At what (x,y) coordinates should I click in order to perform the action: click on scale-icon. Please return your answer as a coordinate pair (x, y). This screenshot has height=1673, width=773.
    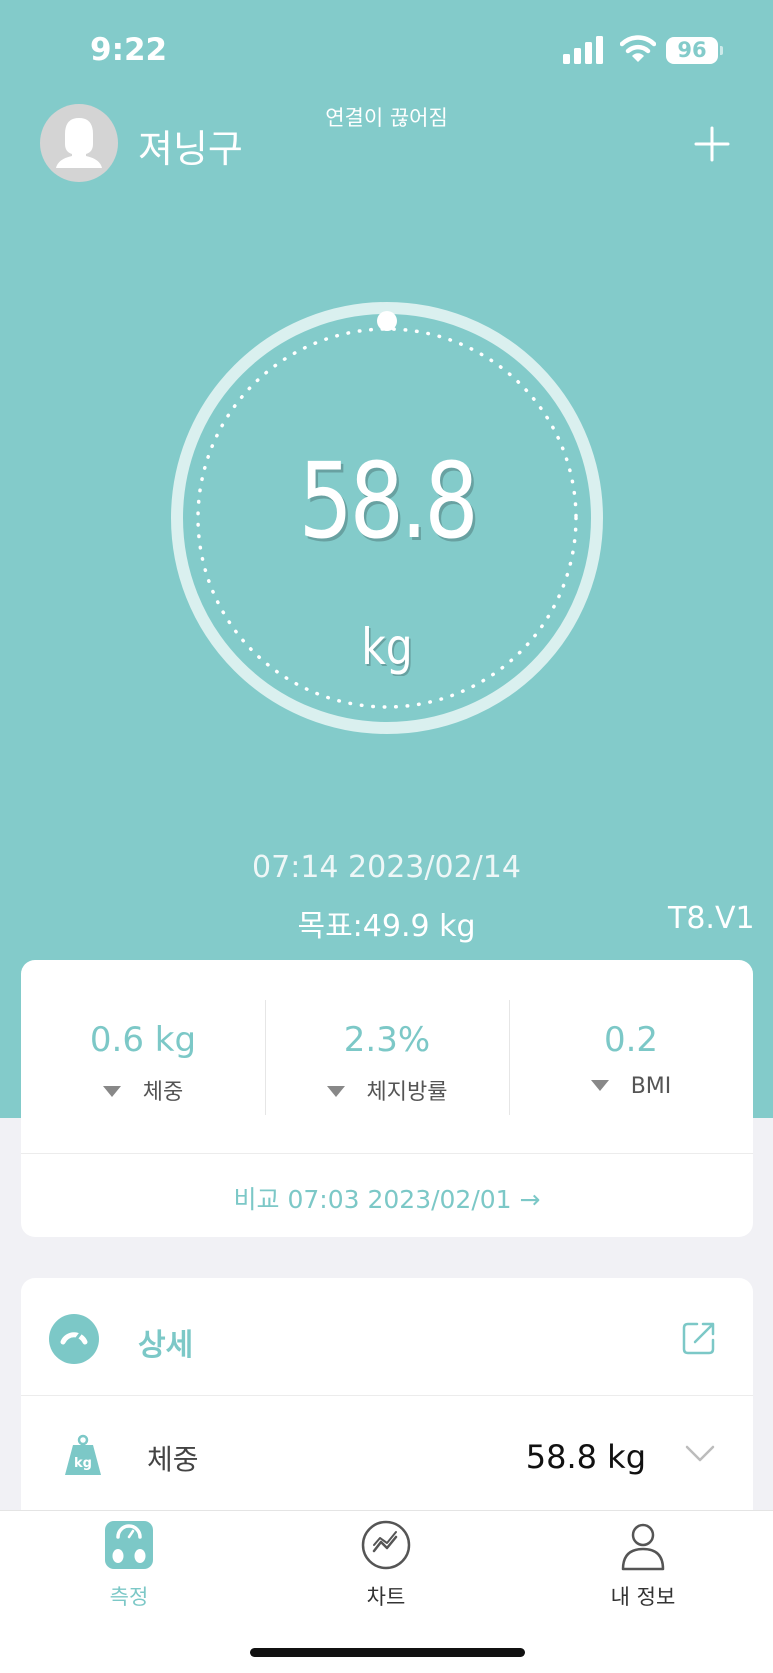
    Looking at the image, I should click on (129, 1545).